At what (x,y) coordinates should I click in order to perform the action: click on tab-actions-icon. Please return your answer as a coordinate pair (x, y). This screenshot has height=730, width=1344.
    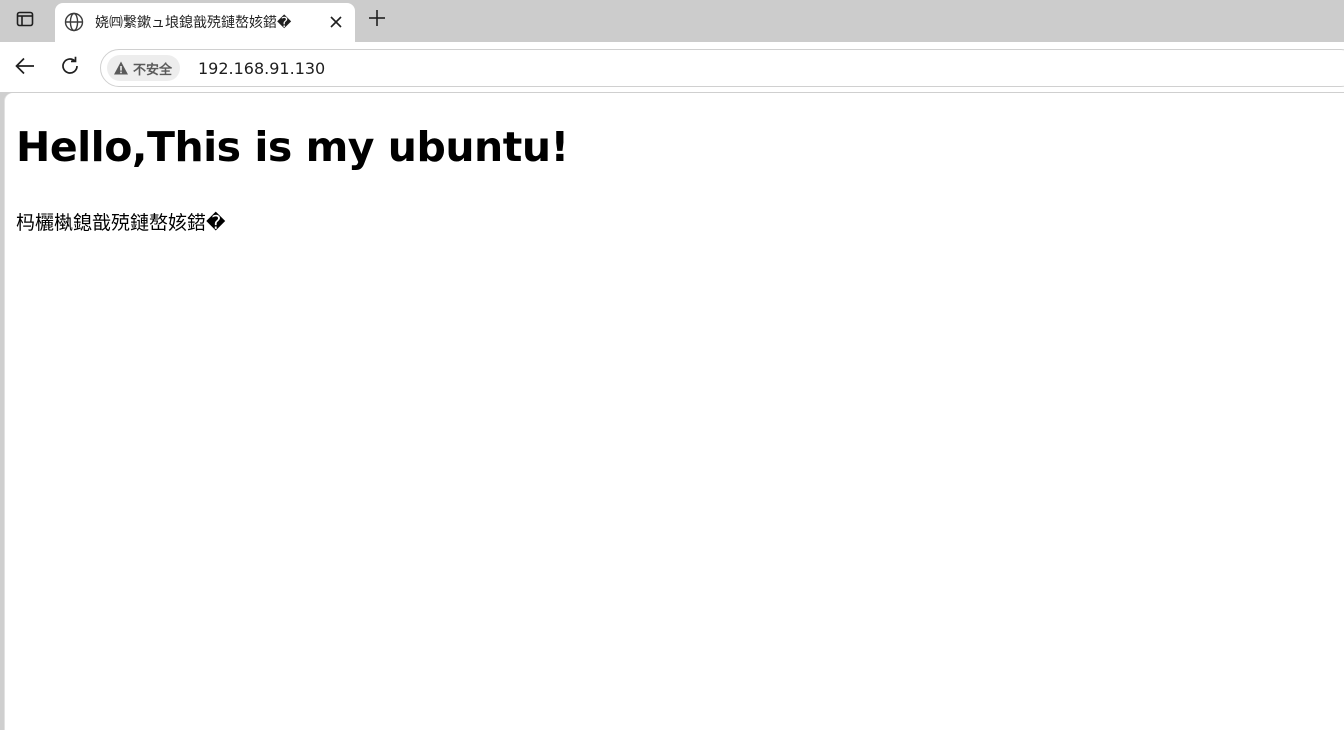
    Looking at the image, I should click on (25, 21).